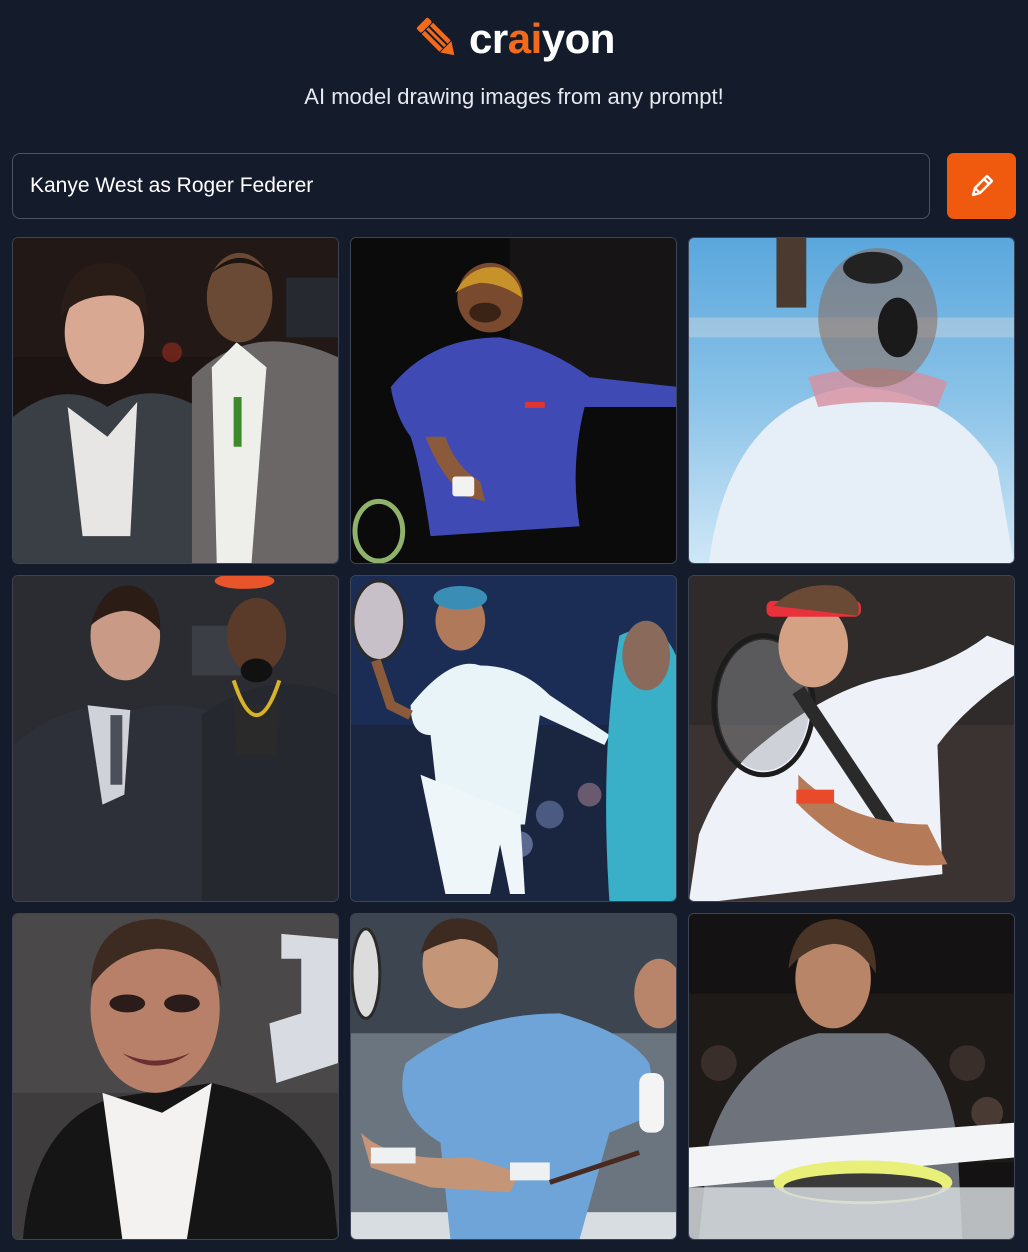  What do you see at coordinates (525, 38) in the screenshot?
I see `logo-accent: ai` at bounding box center [525, 38].